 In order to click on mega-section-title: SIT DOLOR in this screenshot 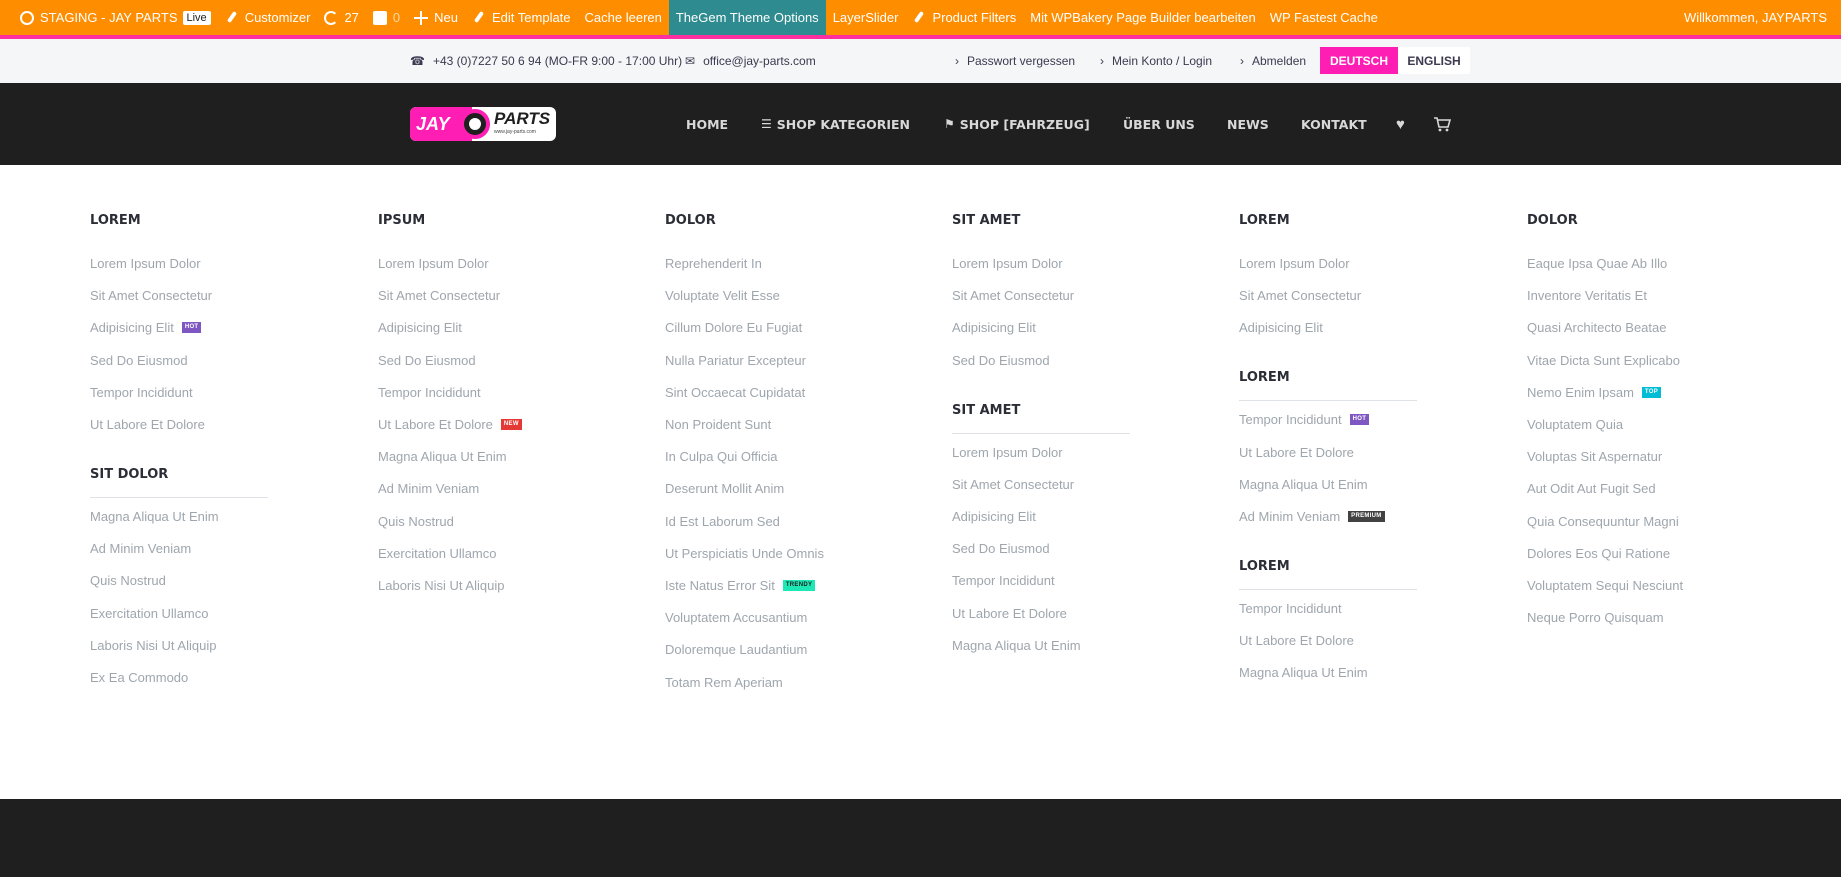, I will do `click(129, 474)`.